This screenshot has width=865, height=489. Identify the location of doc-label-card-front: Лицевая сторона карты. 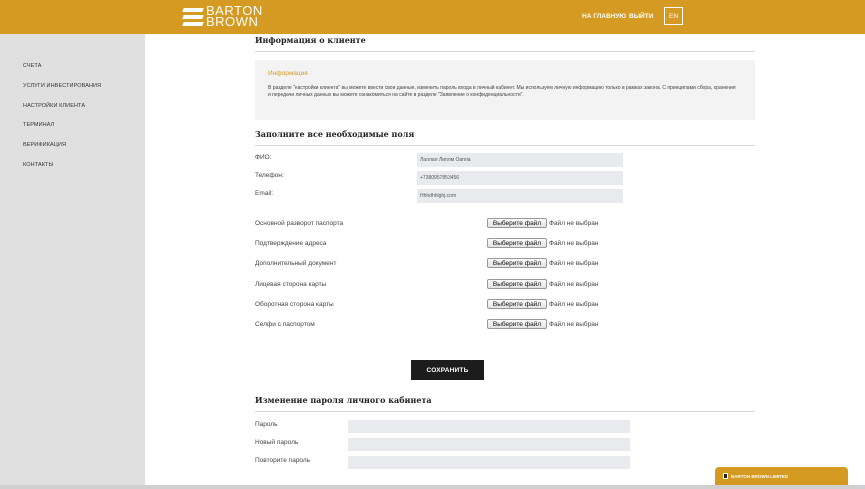
(291, 284).